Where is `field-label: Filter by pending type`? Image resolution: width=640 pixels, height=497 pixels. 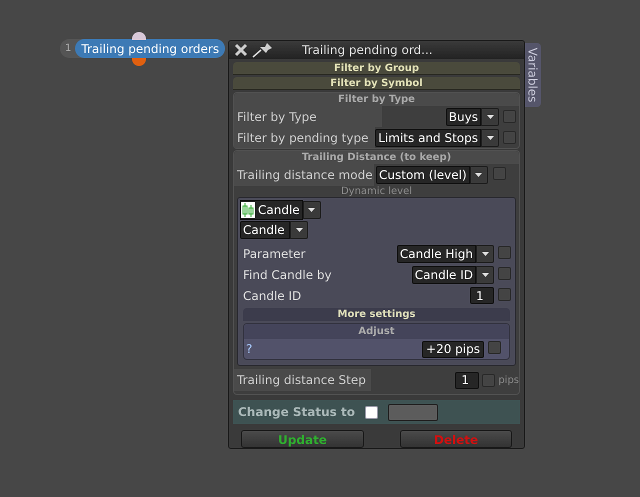
field-label: Filter by pending type is located at coordinates (305, 137).